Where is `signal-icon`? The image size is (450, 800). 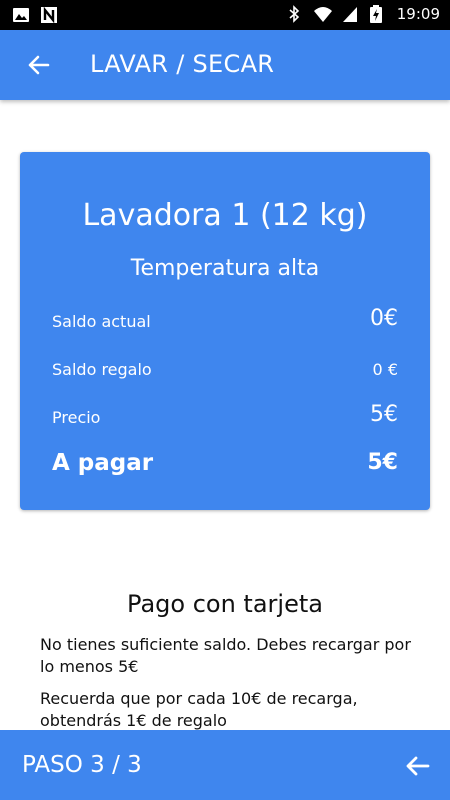 signal-icon is located at coordinates (350, 14).